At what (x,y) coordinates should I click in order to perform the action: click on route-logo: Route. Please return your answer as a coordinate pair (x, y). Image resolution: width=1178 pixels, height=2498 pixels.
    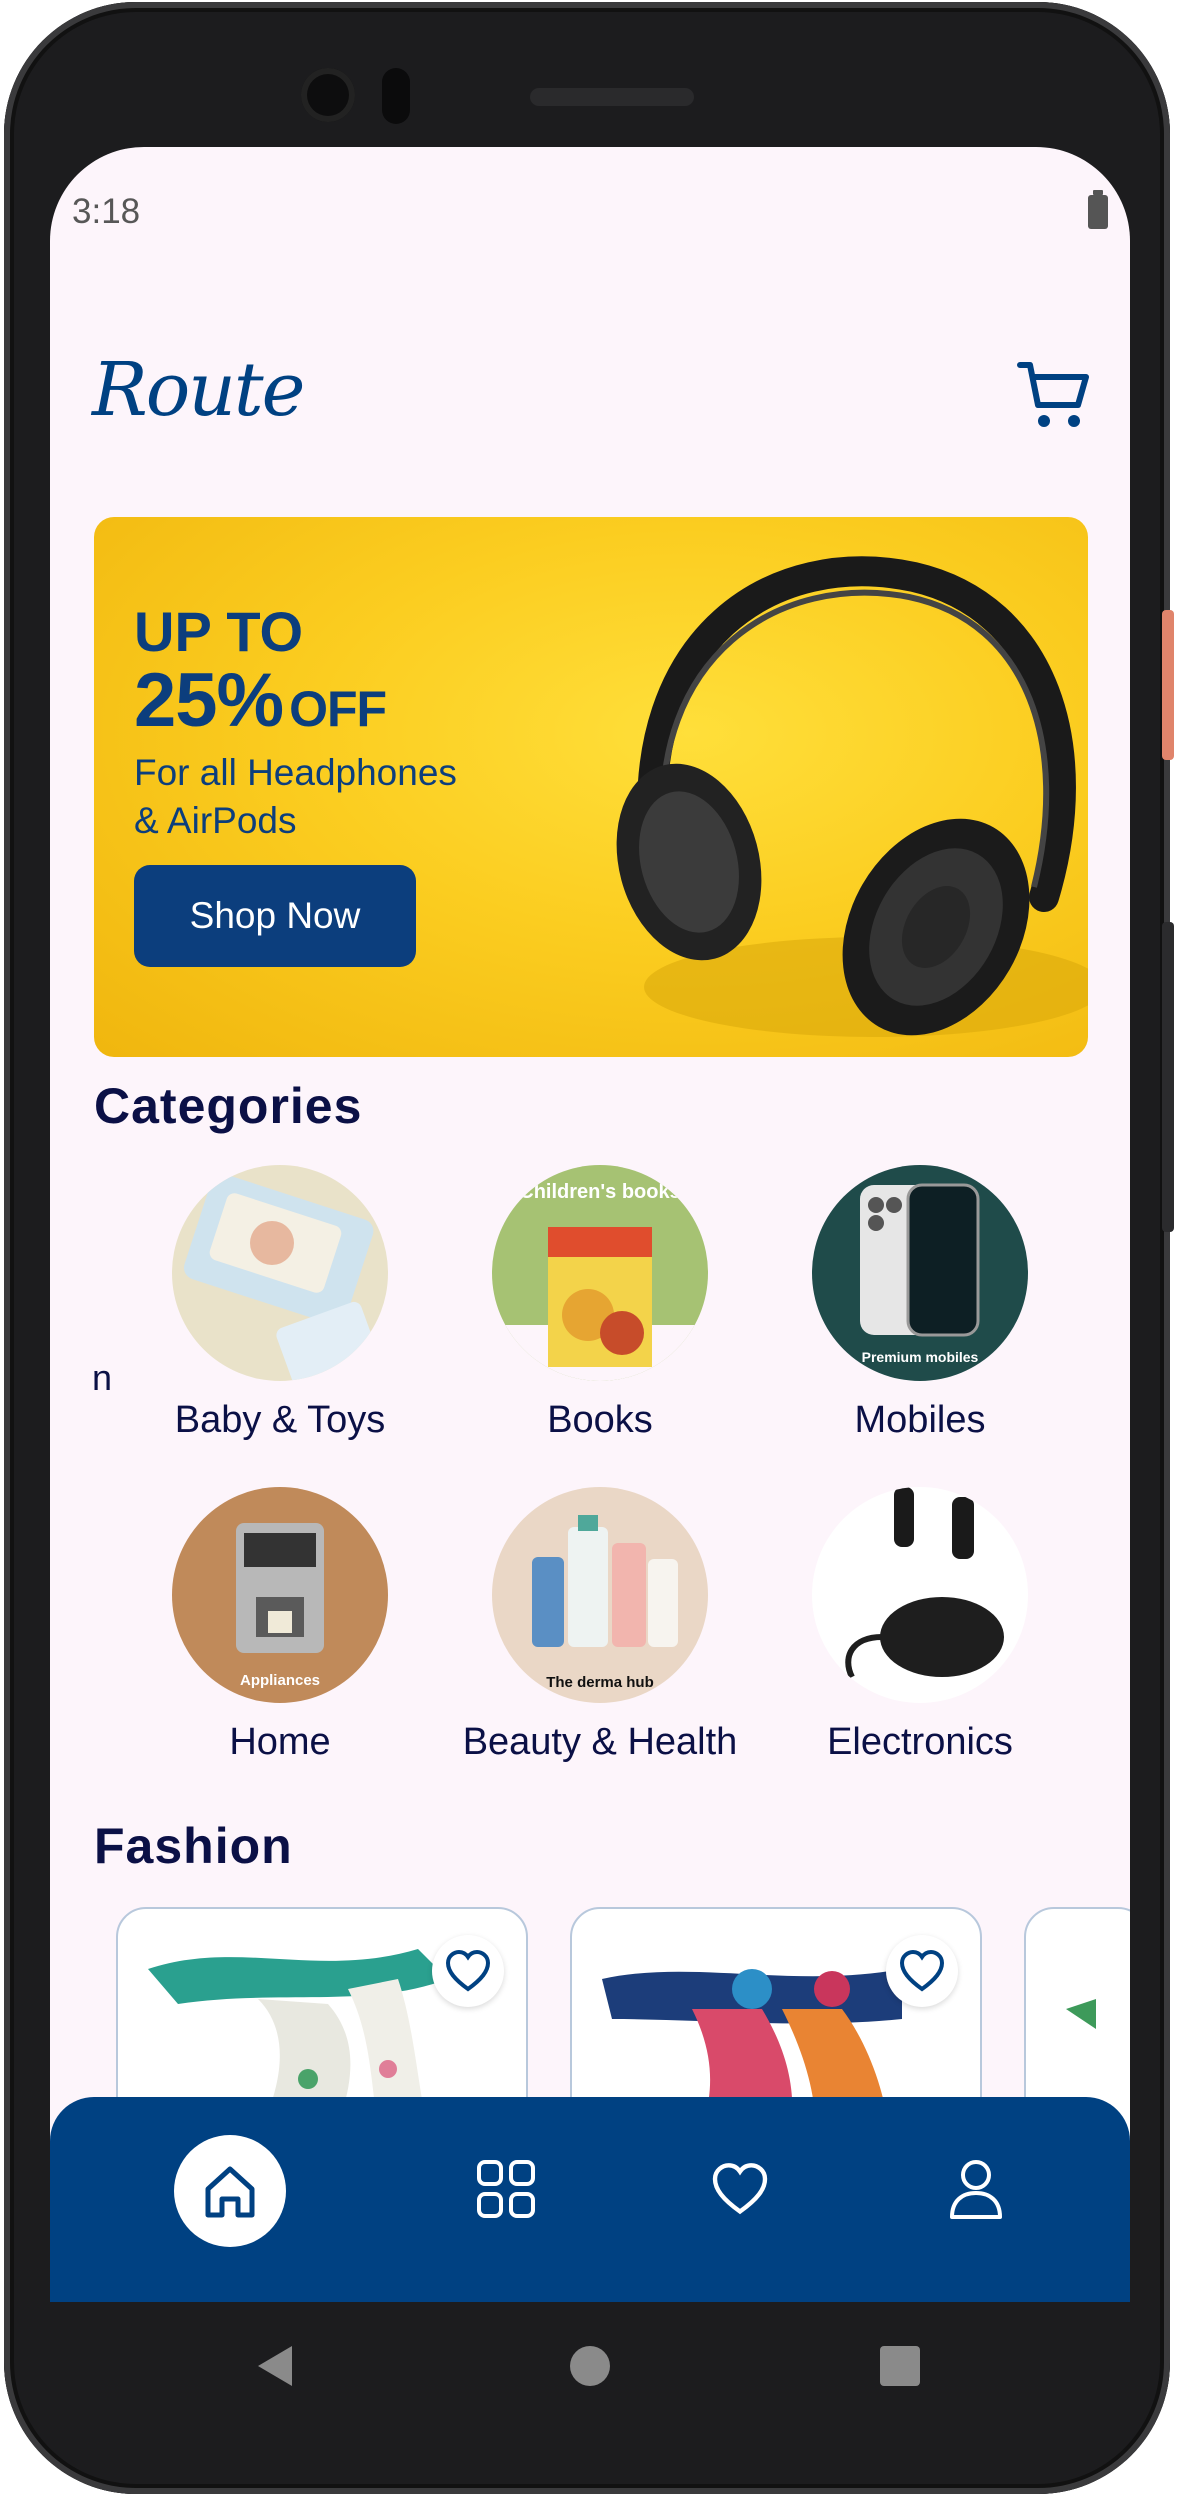
    Looking at the image, I should click on (198, 390).